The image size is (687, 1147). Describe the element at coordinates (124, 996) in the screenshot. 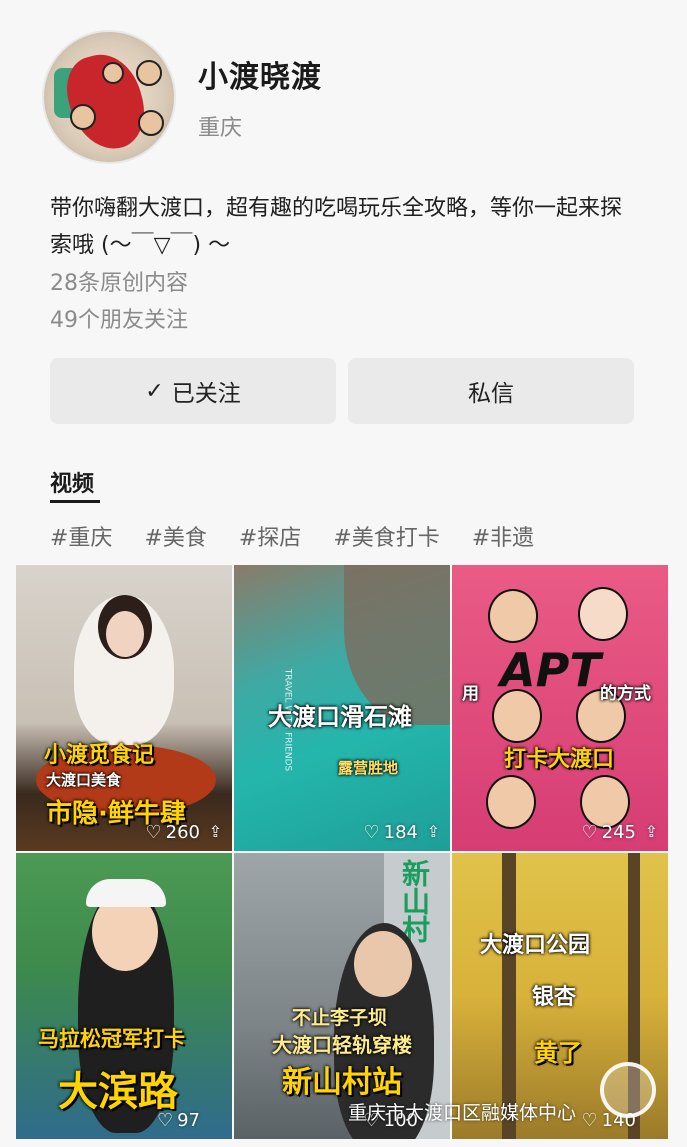

I see `video-thumbnail: 马拉松冠军打卡 大滨路 ♡ 97` at that location.